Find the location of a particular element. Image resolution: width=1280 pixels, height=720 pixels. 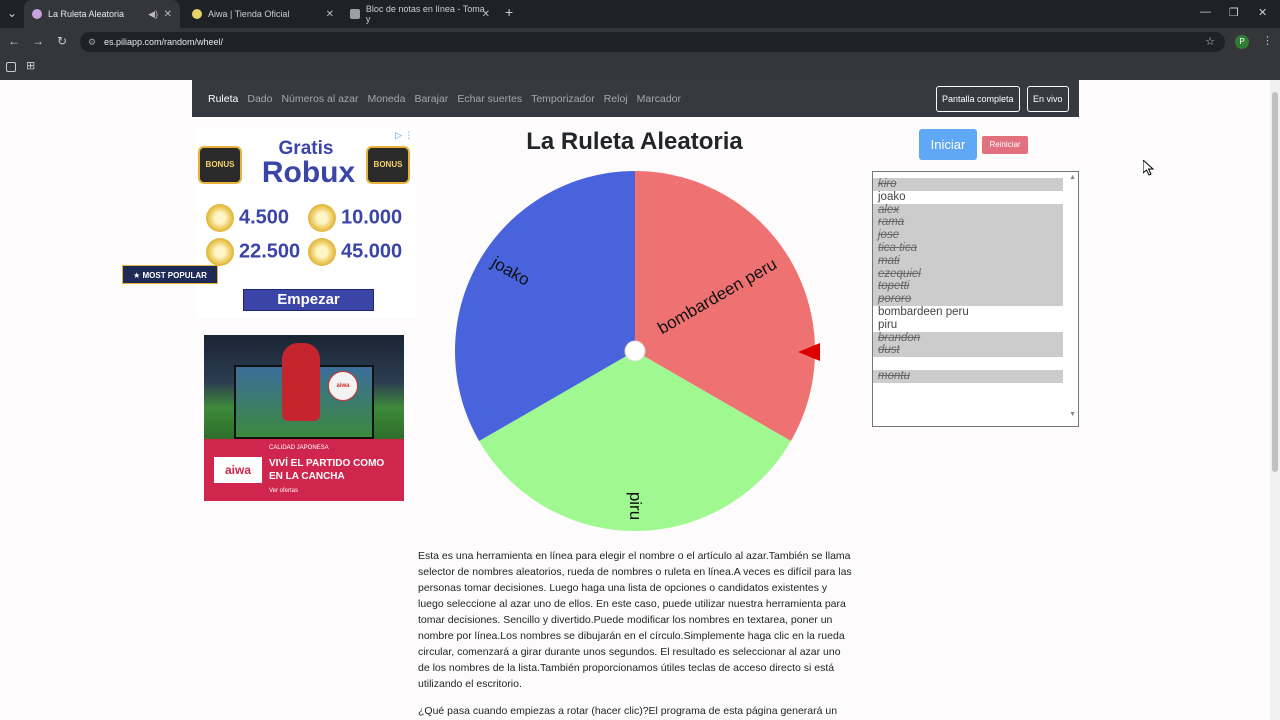

page-scrollbar is located at coordinates (1275, 400).